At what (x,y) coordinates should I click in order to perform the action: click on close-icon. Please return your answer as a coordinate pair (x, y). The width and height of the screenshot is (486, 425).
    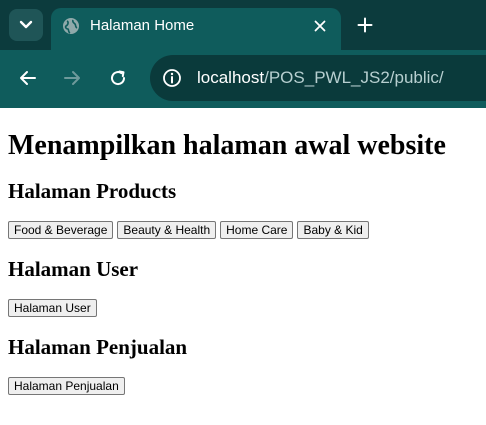
    Looking at the image, I should click on (320, 26).